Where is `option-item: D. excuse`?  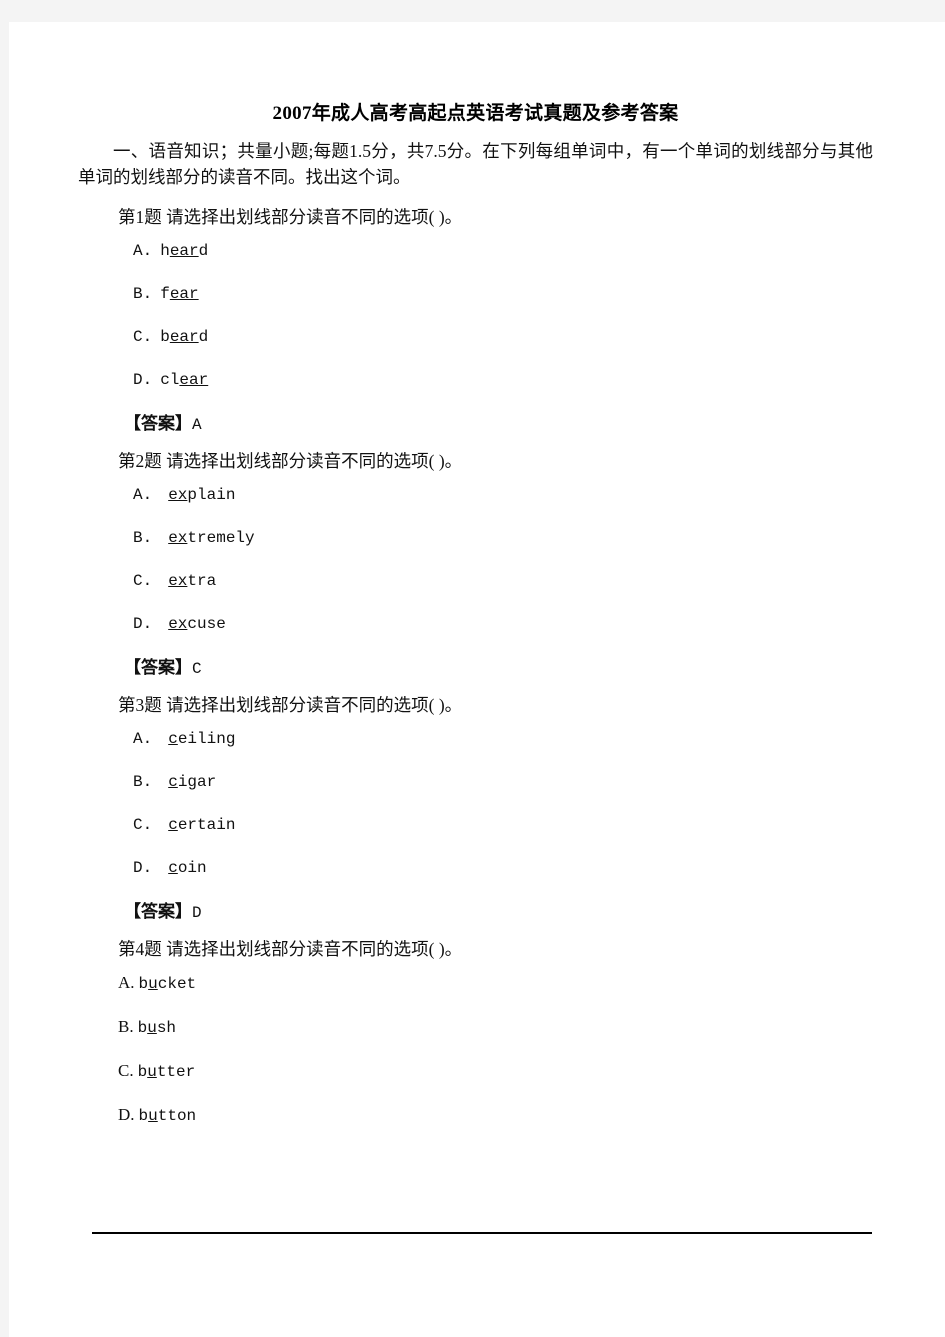
option-item: D. excuse is located at coordinates (475, 624).